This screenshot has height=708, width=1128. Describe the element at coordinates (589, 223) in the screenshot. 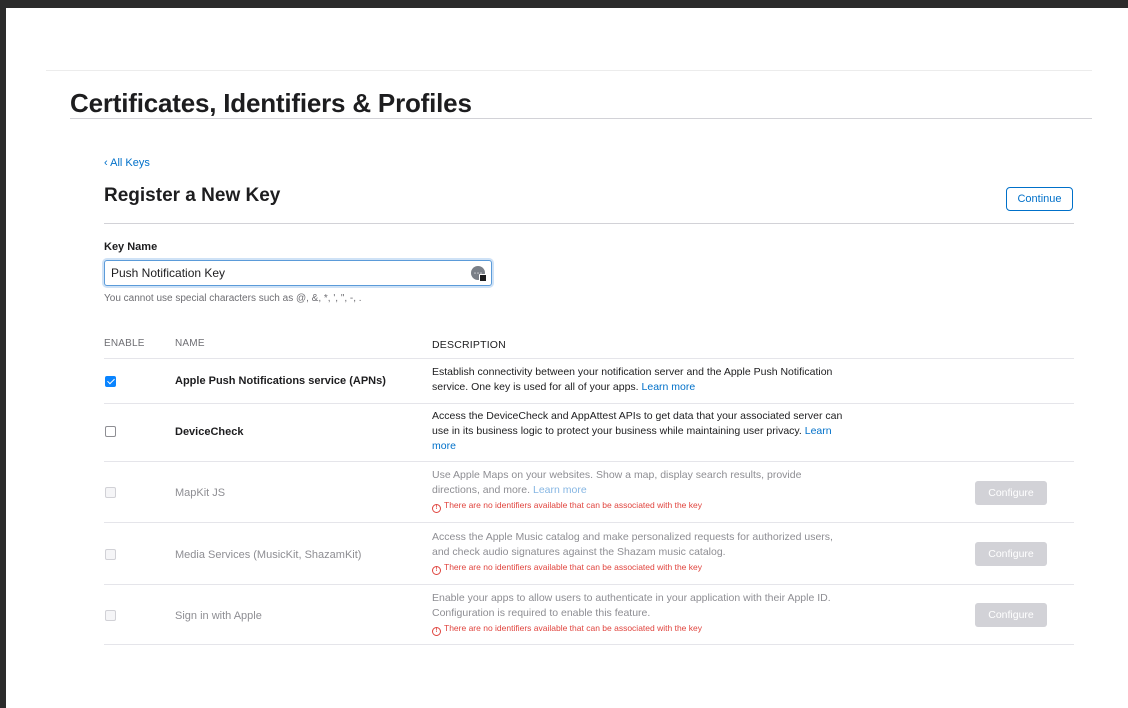

I see `section-divider` at that location.